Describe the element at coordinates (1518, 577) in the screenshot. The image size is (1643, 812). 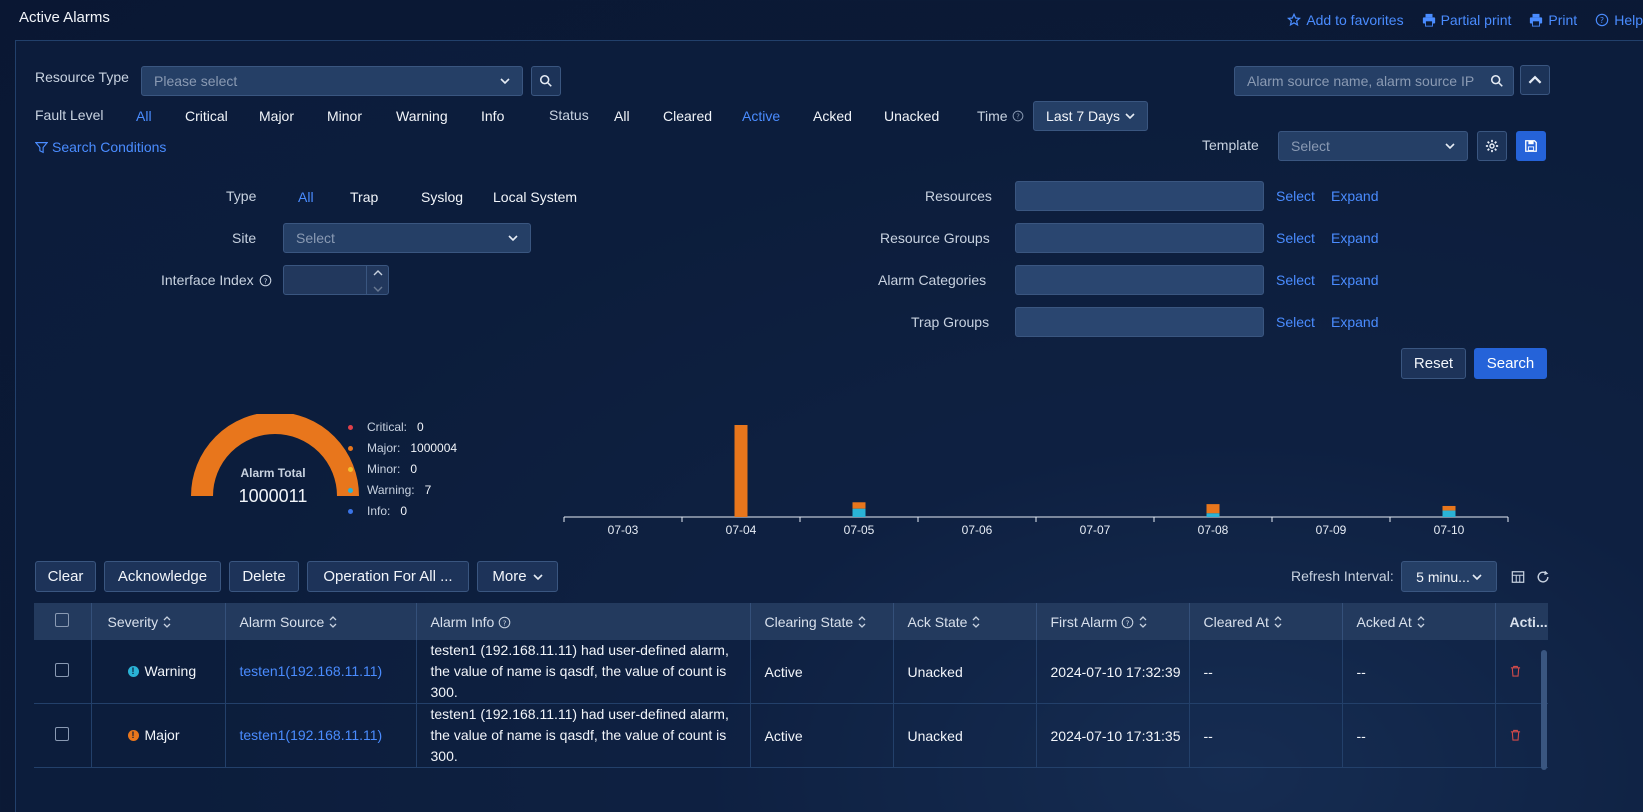
I see `column-settings-icon` at that location.